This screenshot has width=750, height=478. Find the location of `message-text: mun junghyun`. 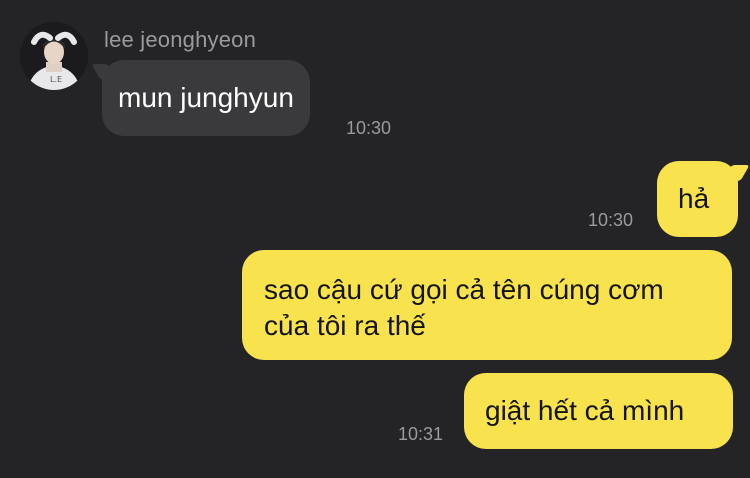

message-text: mun junghyun is located at coordinates (206, 97).